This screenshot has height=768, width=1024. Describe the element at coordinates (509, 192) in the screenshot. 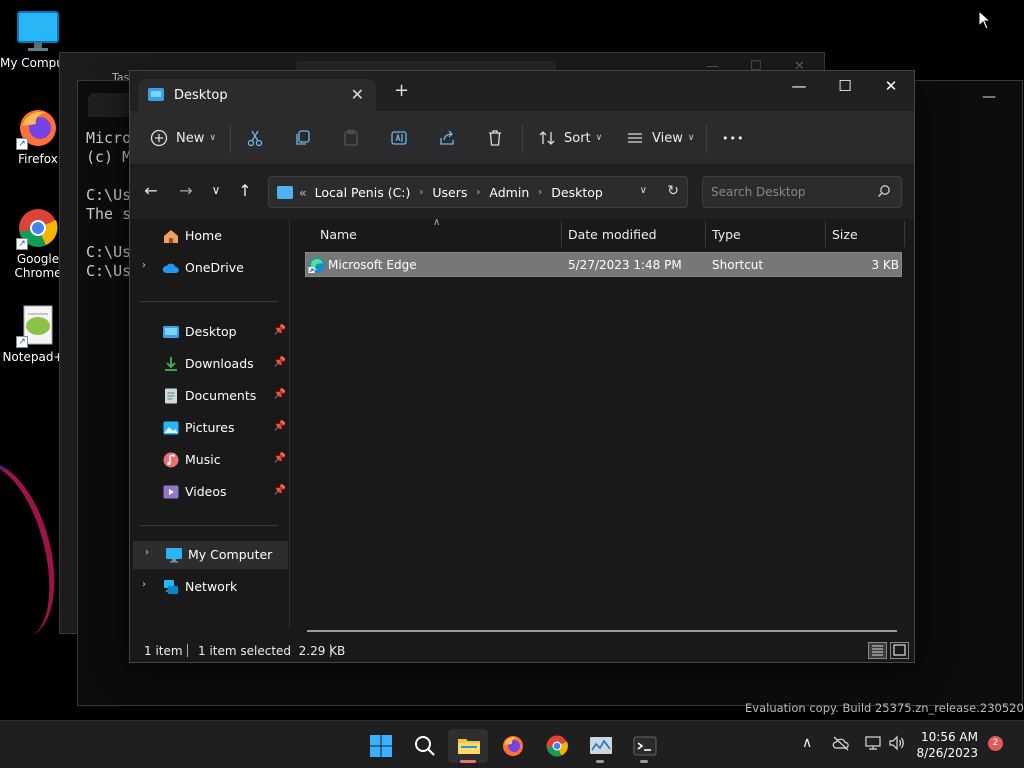

I see `breadcrumb-item-admin: Admin` at that location.